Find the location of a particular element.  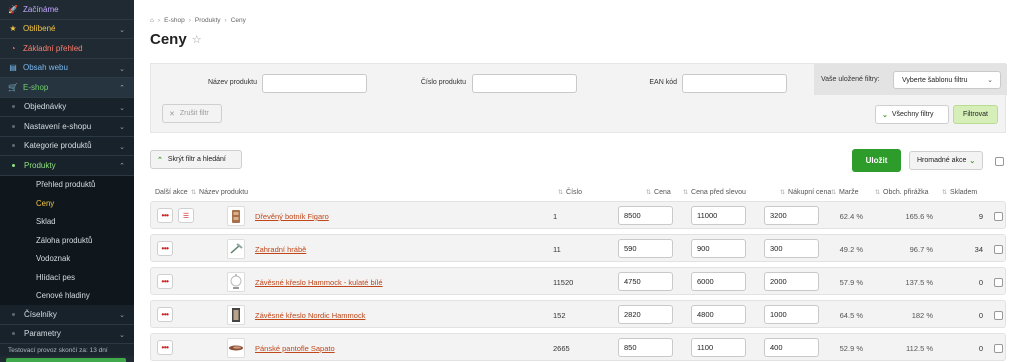

all-filters-button: ⌄ Všechny filtry is located at coordinates (912, 114).